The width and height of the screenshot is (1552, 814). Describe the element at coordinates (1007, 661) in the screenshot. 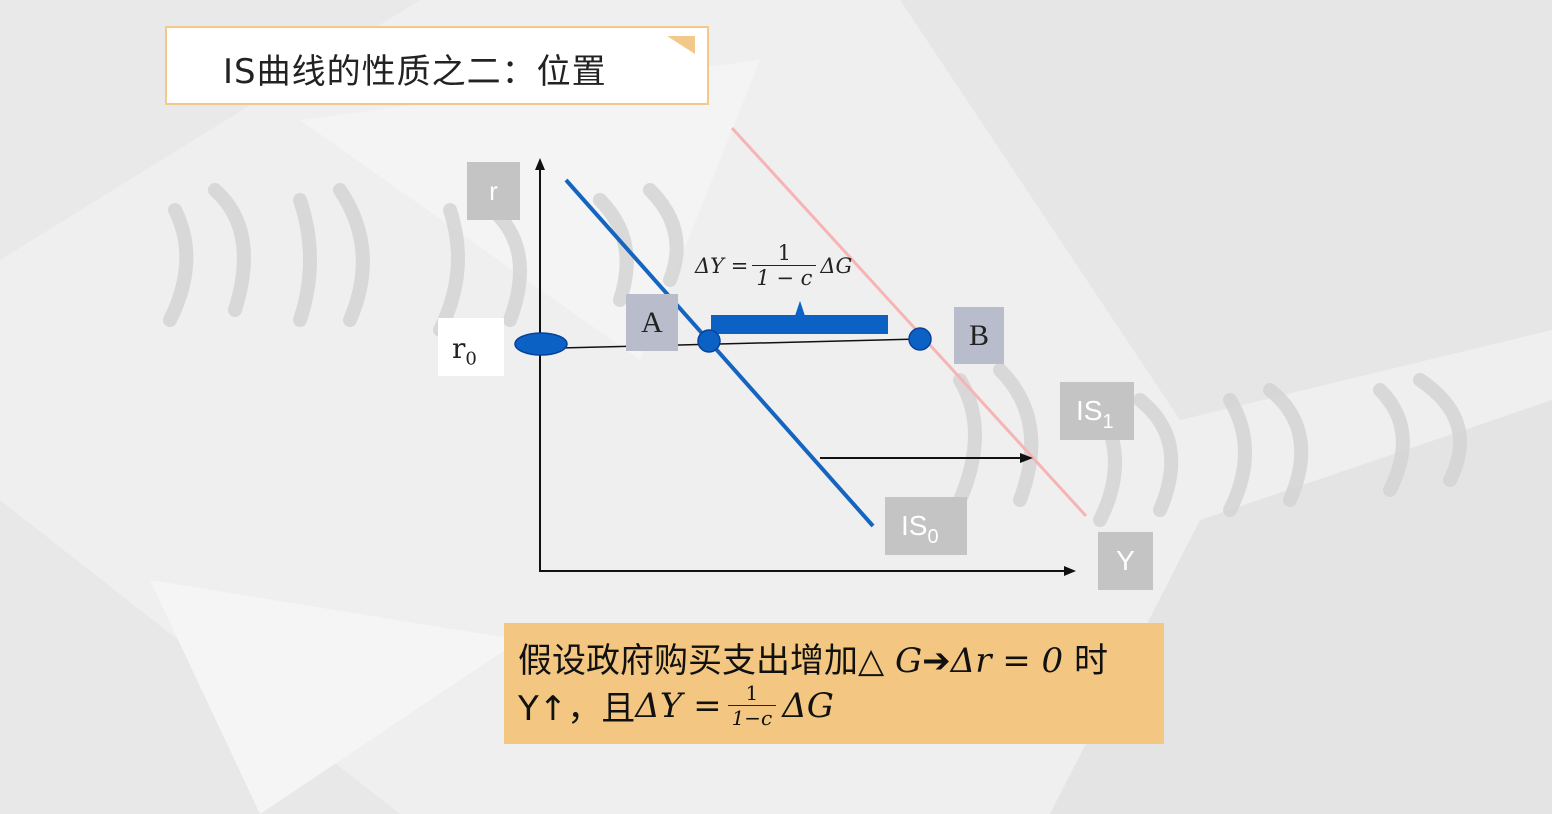

I see `conclusion-delta-r: Δr = 0` at that location.